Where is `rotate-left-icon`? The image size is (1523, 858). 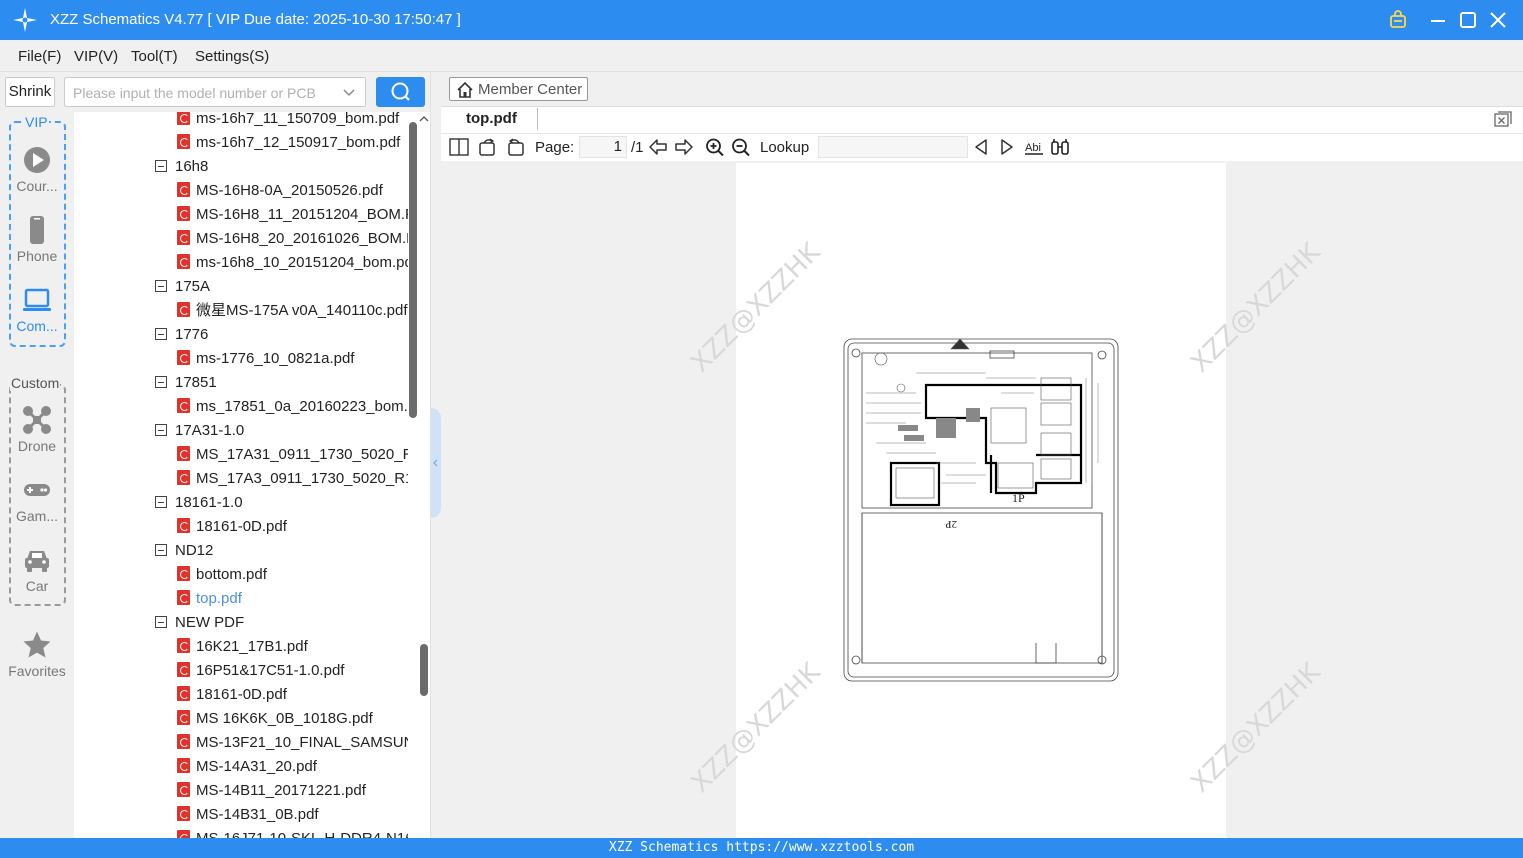 rotate-left-icon is located at coordinates (488, 147).